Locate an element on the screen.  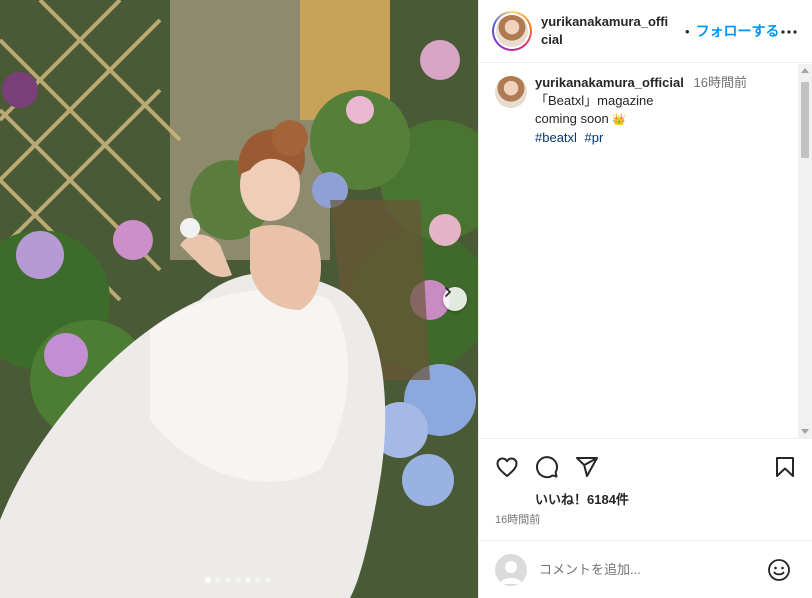
emoji-button is located at coordinates (779, 571).